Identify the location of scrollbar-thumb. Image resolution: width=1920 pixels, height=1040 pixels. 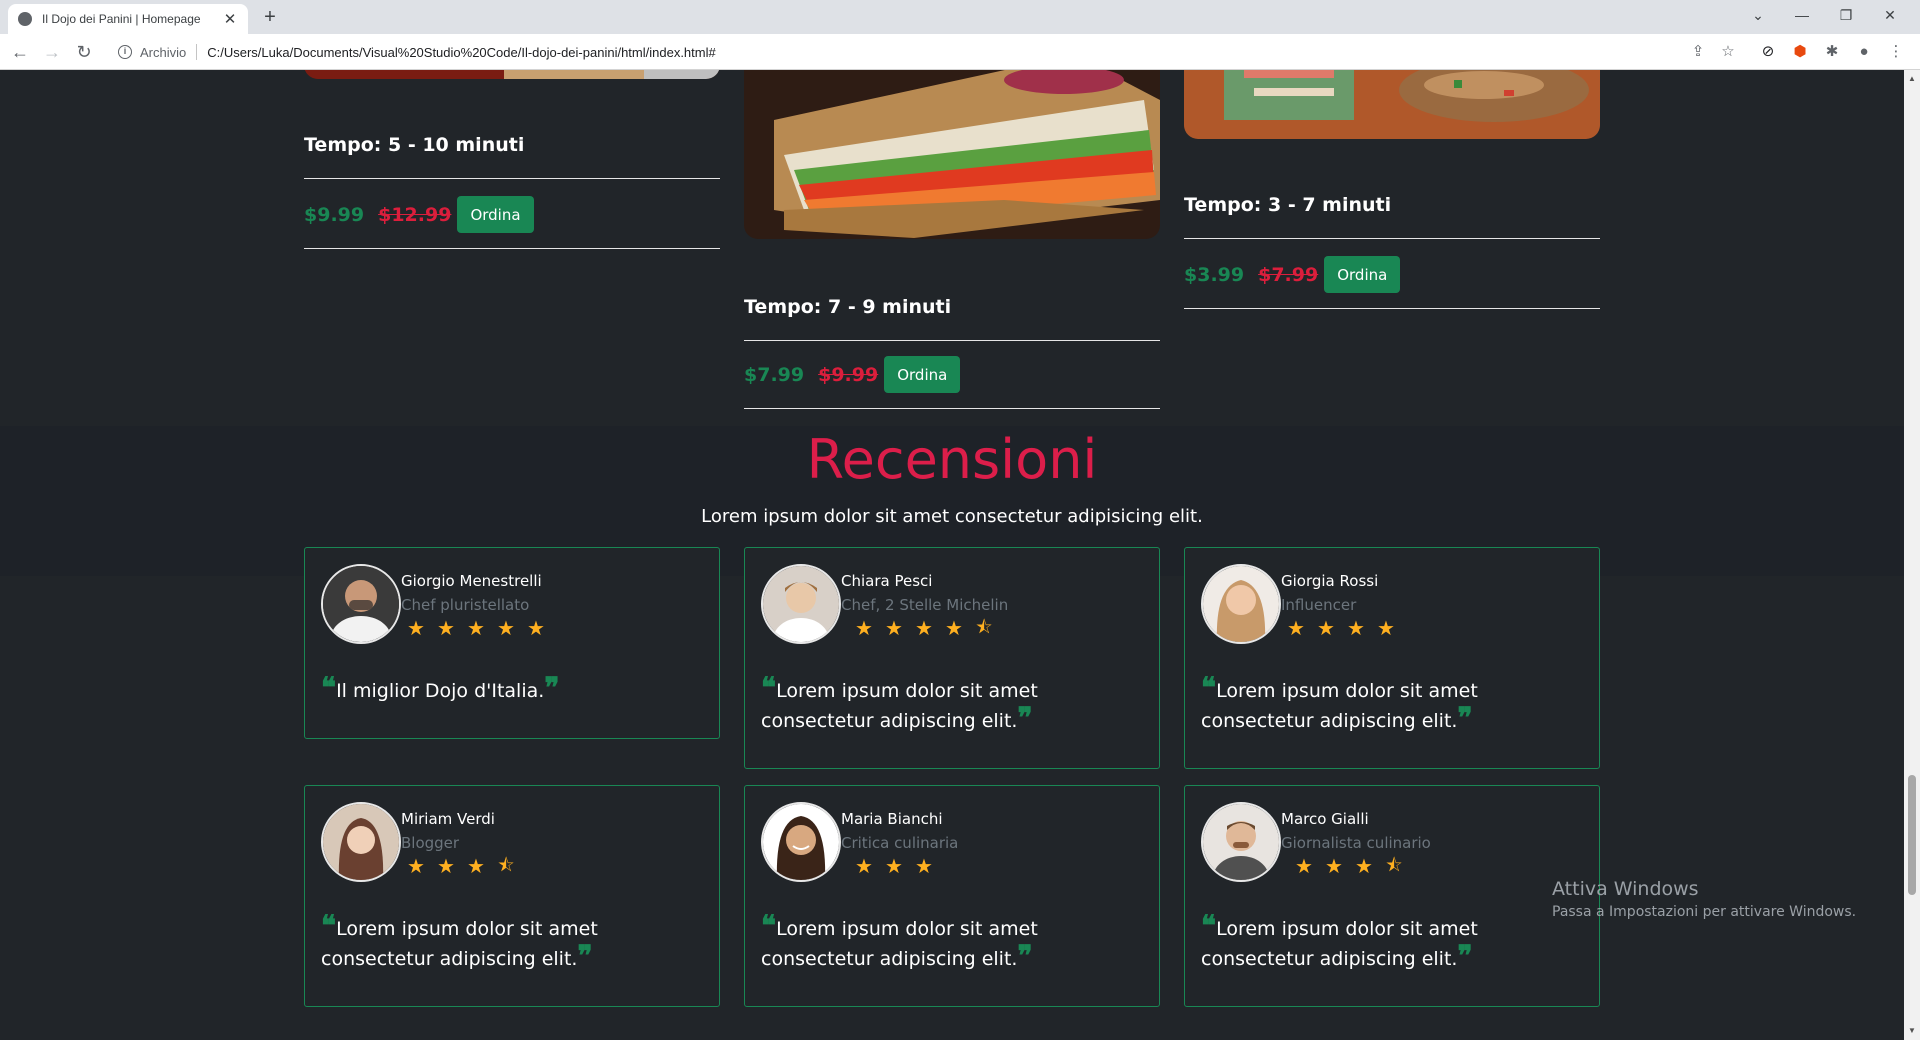
(1912, 835).